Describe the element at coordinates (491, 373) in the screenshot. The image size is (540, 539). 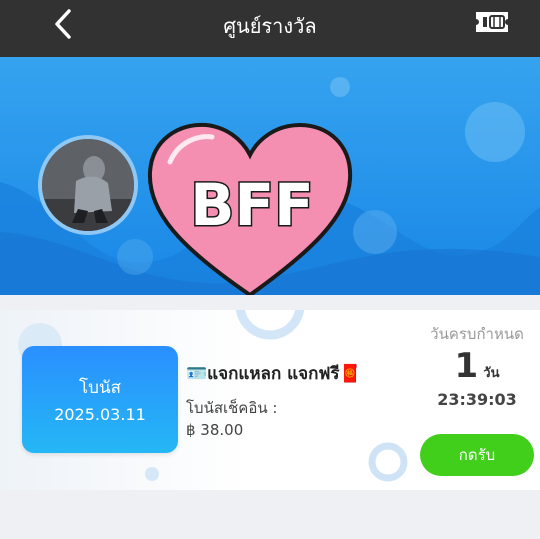
I see `days-unit: วัน` at that location.